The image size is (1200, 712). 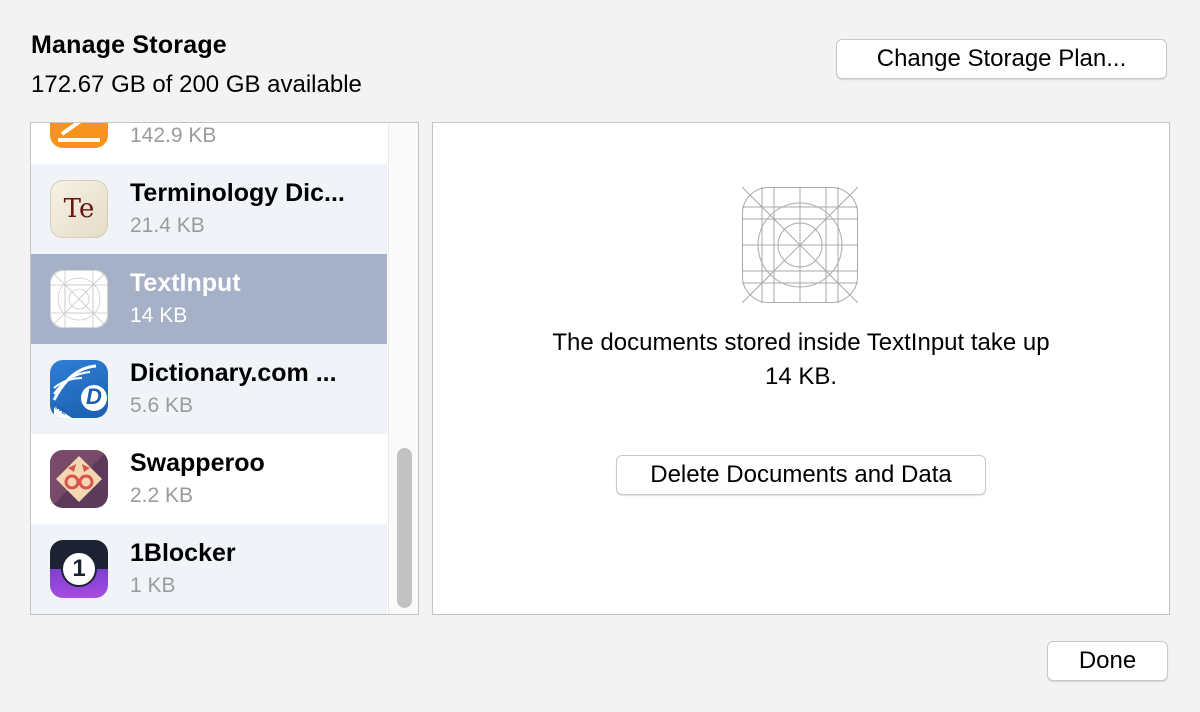 I want to click on app-size: 2.2 KB, so click(x=162, y=495).